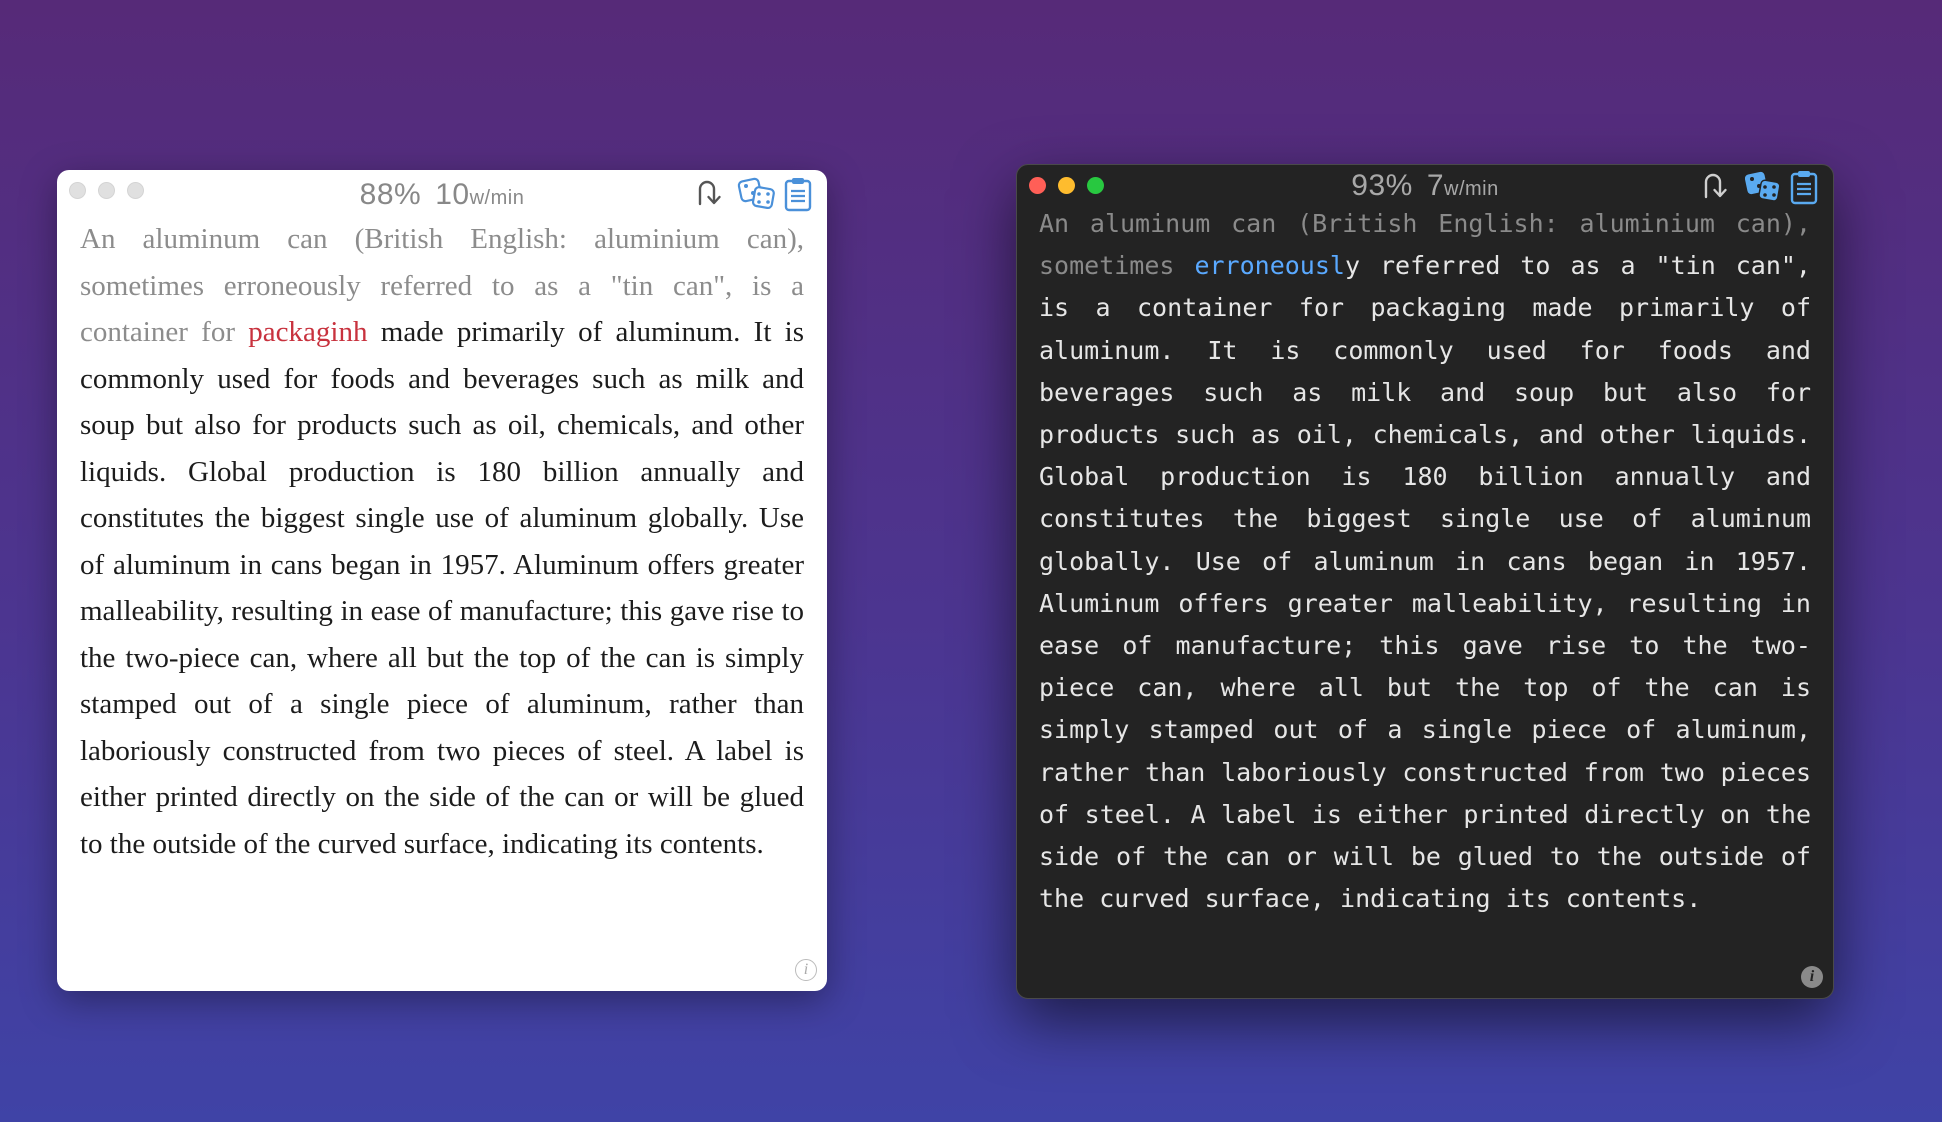 Image resolution: width=1942 pixels, height=1122 pixels. Describe the element at coordinates (1435, 185) in the screenshot. I see `speed-value: 7` at that location.